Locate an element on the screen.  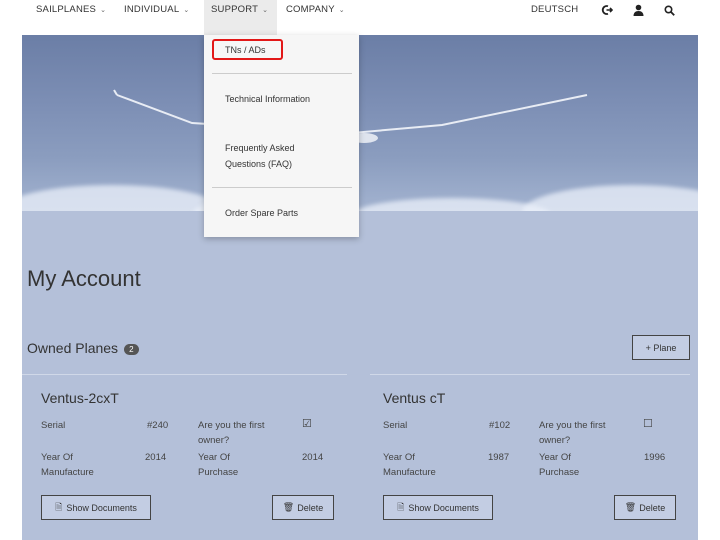
glider-icon is located at coordinates (350, 116).